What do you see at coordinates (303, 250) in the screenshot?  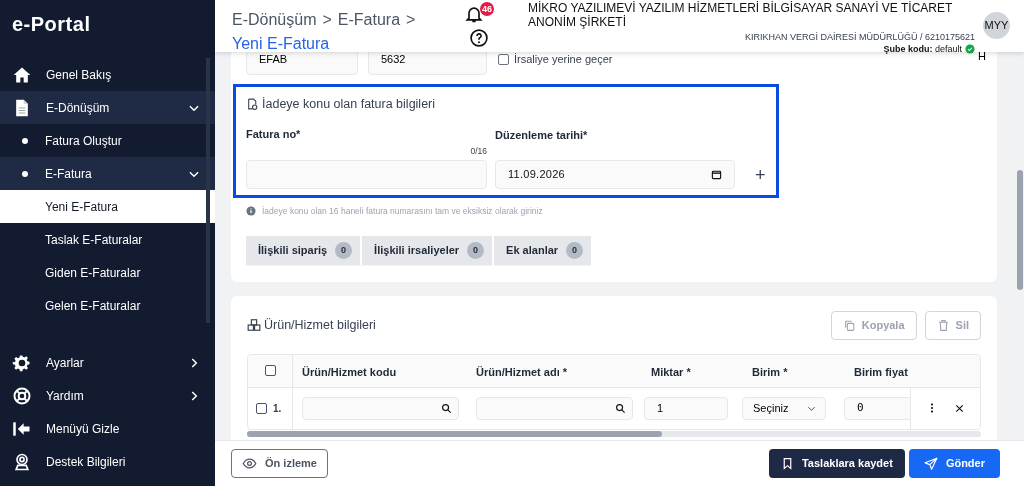 I see `tab: İlişkili sipariş 0` at bounding box center [303, 250].